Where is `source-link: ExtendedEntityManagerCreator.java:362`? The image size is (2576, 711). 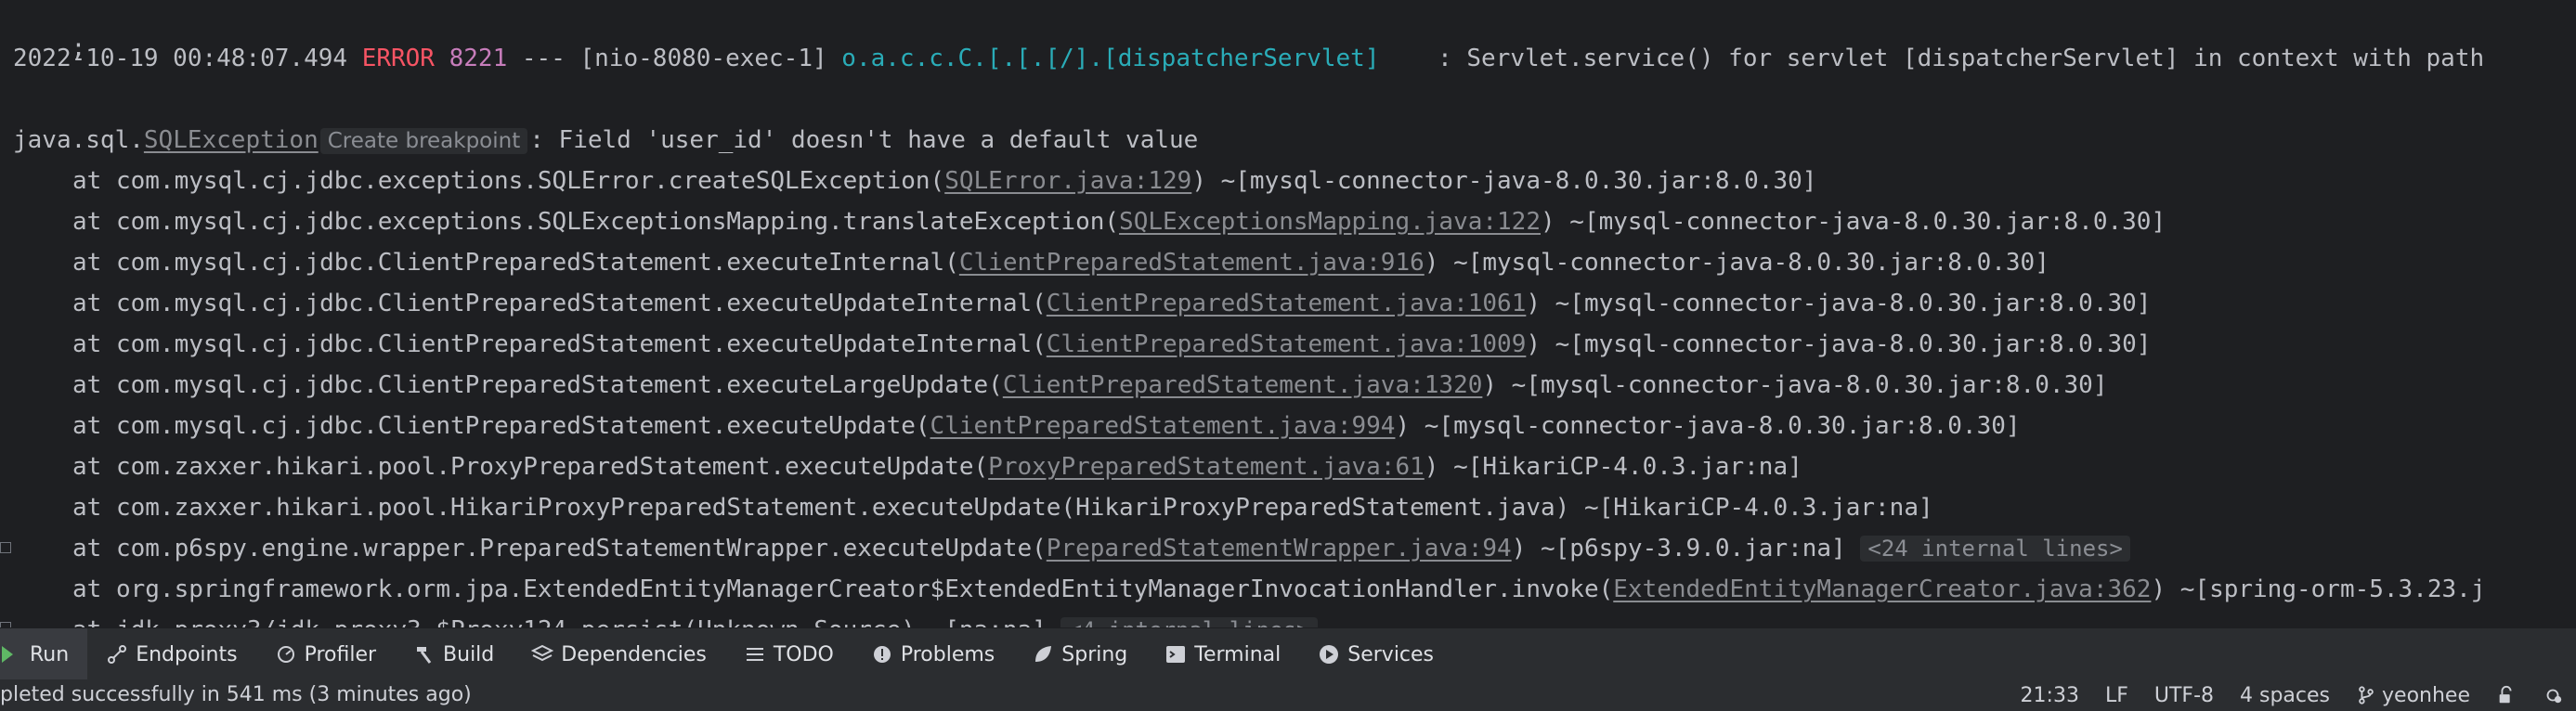 source-link: ExtendedEntityManagerCreator.java:362 is located at coordinates (1882, 589).